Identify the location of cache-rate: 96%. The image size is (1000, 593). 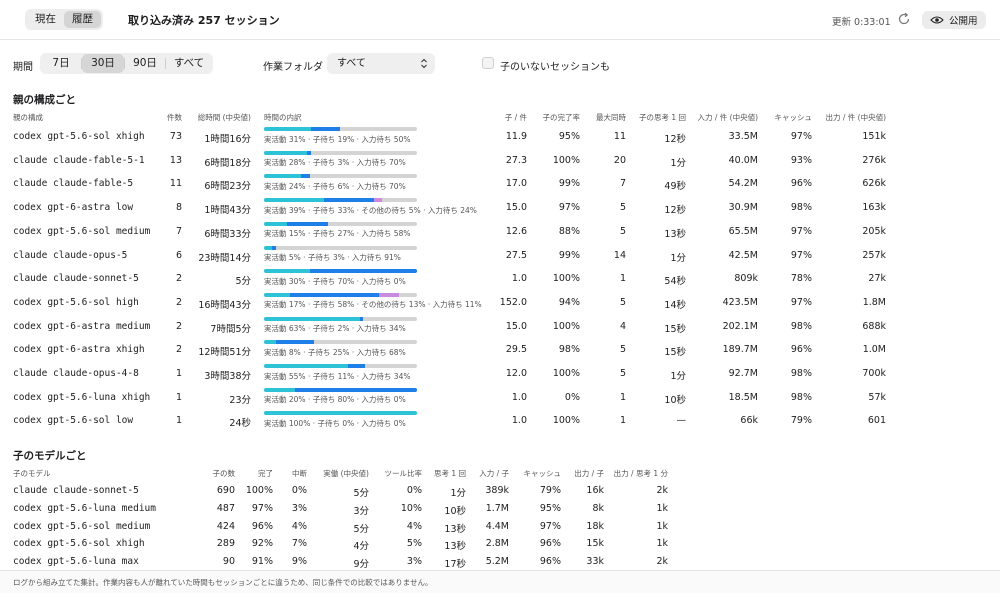
(801, 184).